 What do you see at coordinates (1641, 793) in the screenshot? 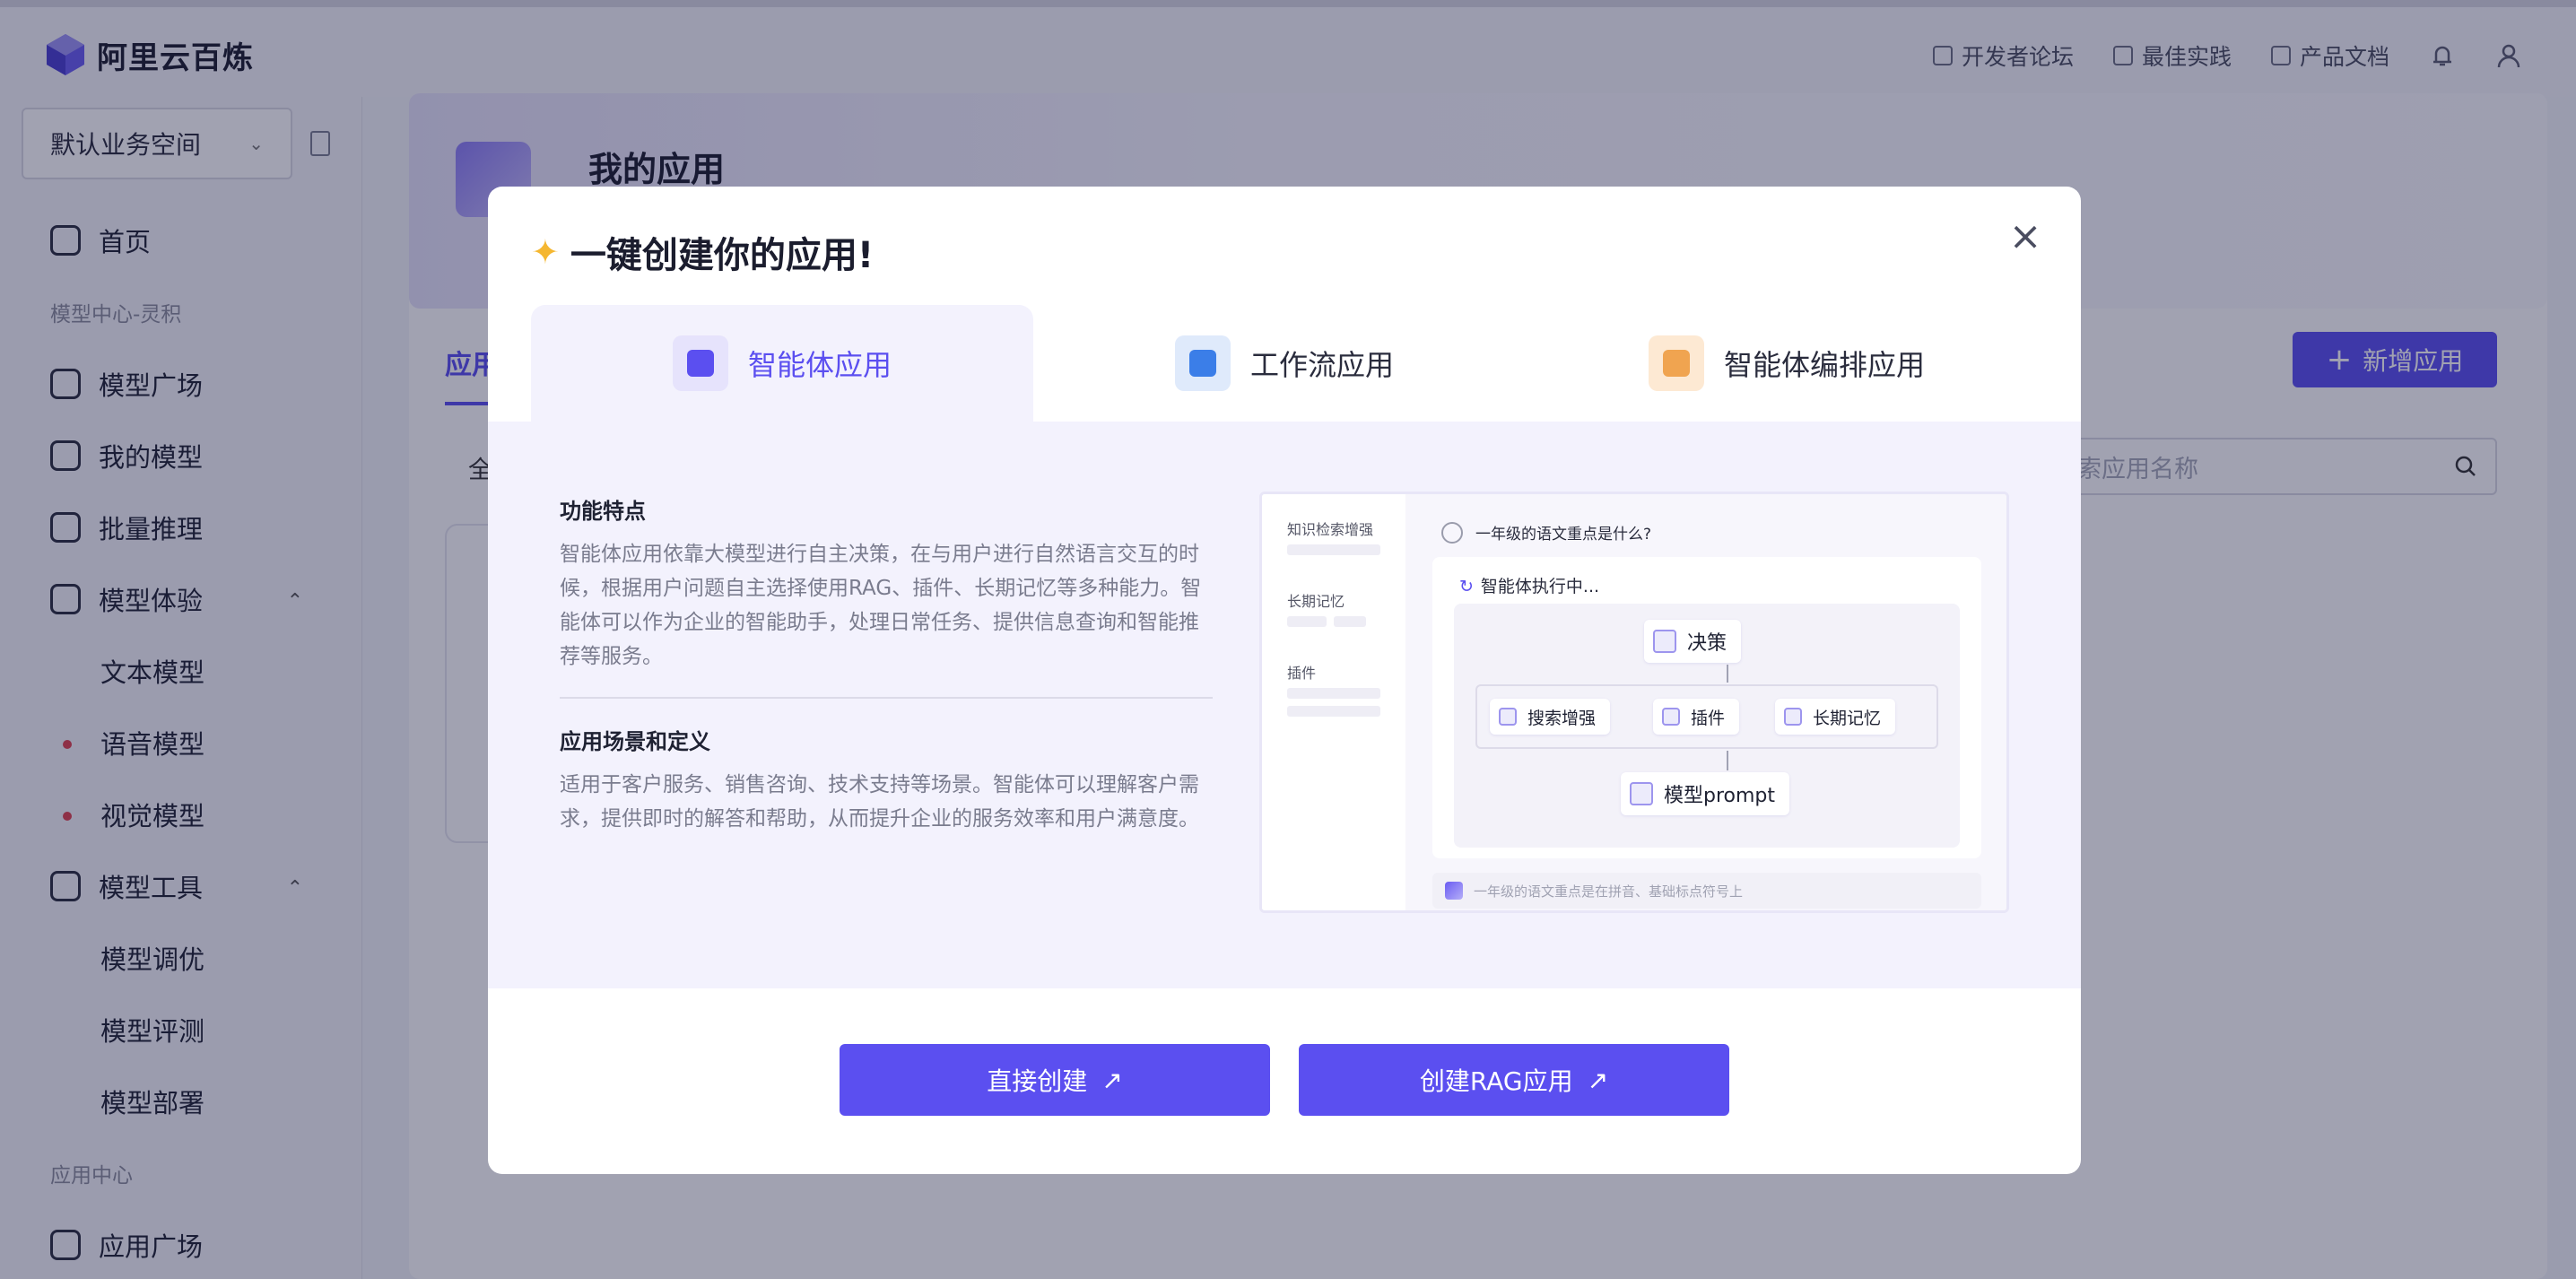
I see `prompt-icon` at bounding box center [1641, 793].